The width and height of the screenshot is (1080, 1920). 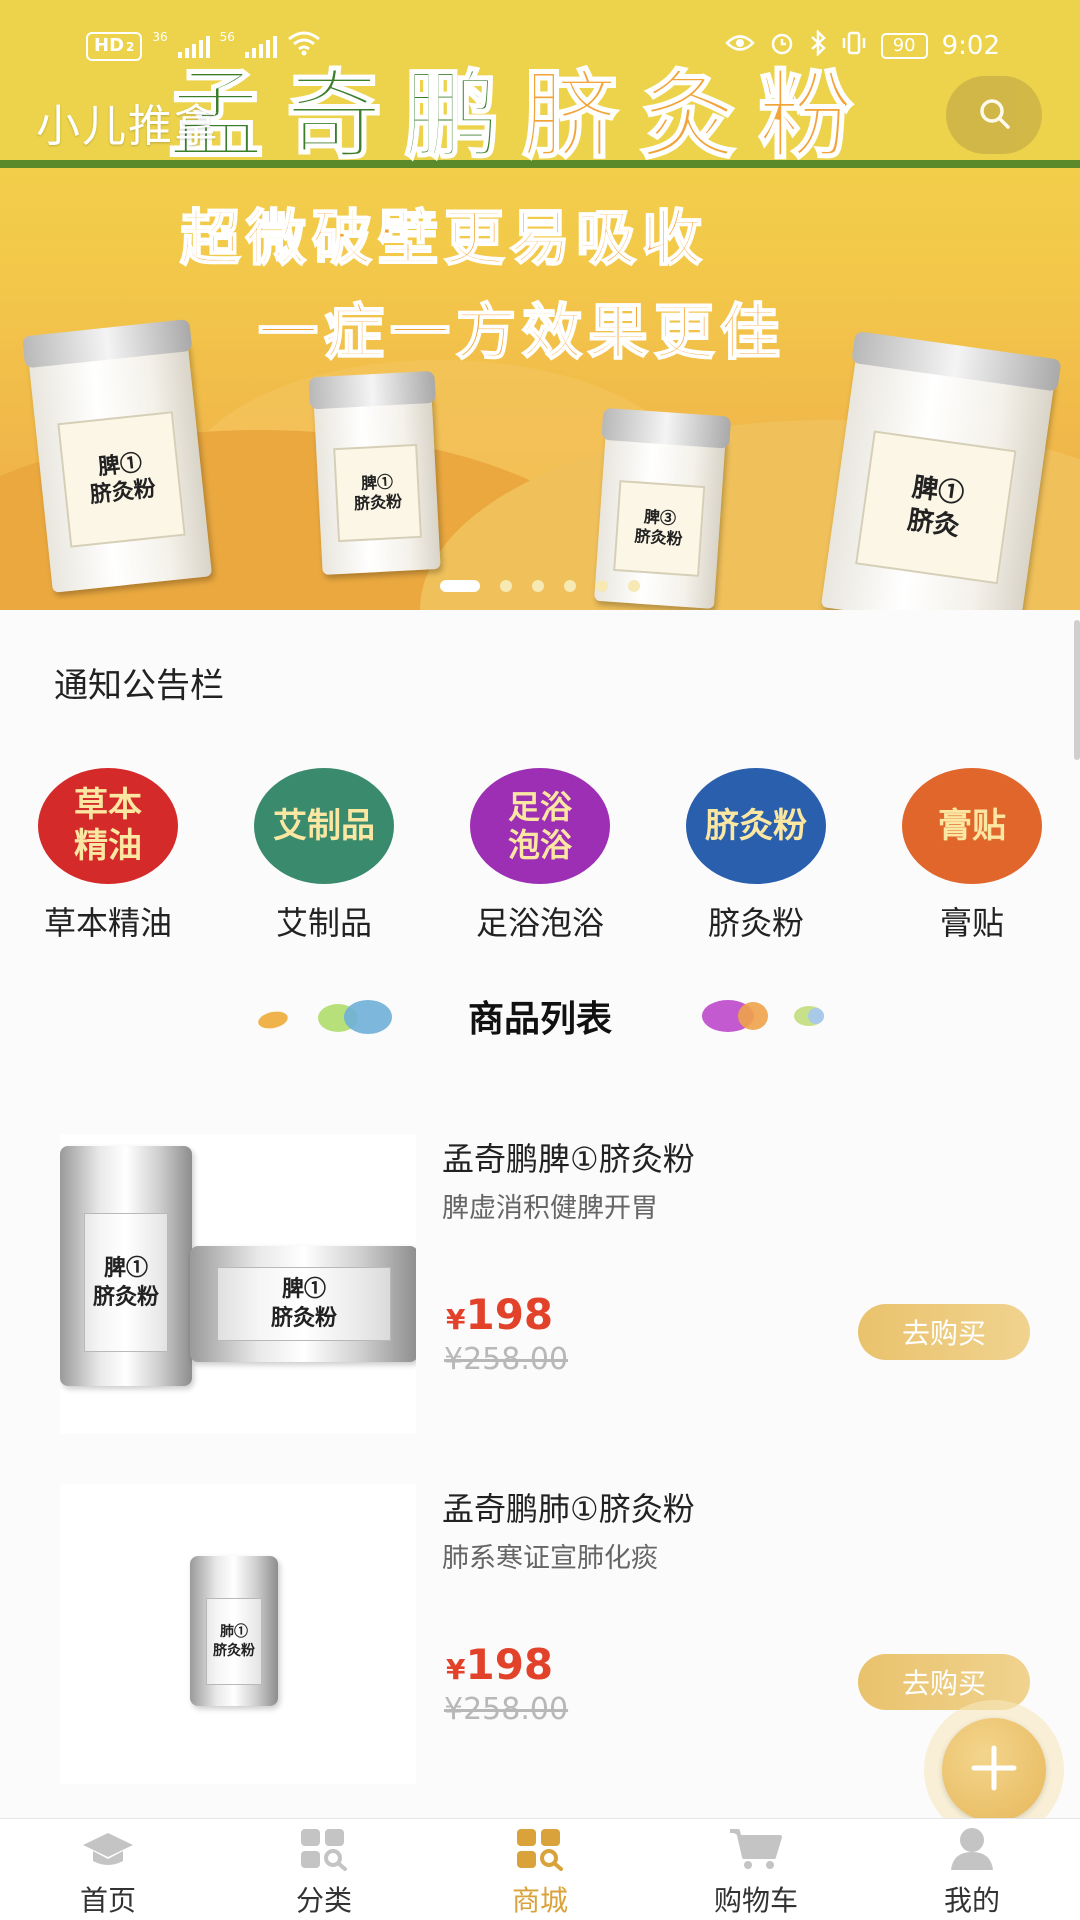 I want to click on cart-icon, so click(x=756, y=1849).